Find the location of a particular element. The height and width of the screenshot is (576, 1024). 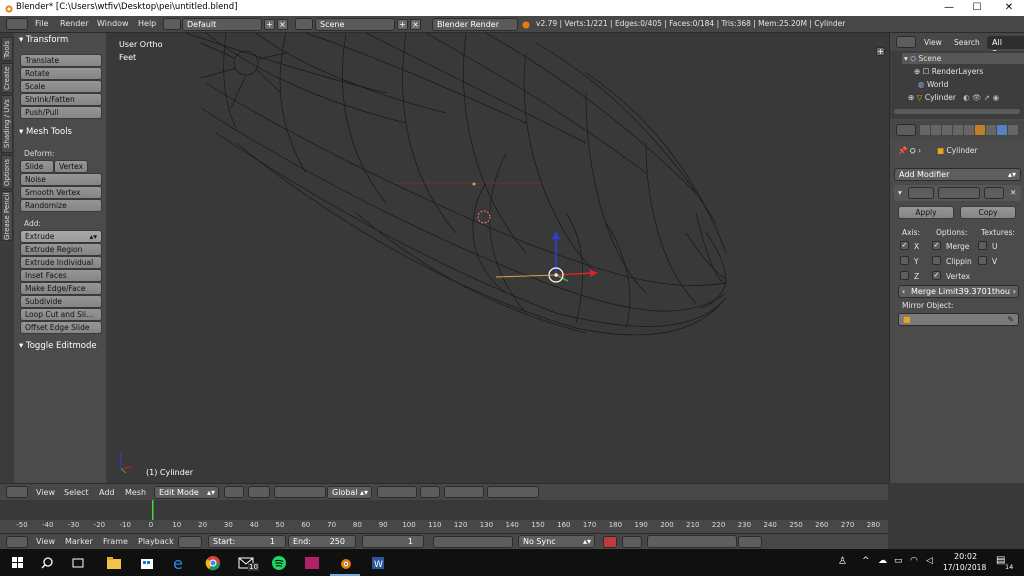

select-mode-buttons is located at coordinates (397, 492).